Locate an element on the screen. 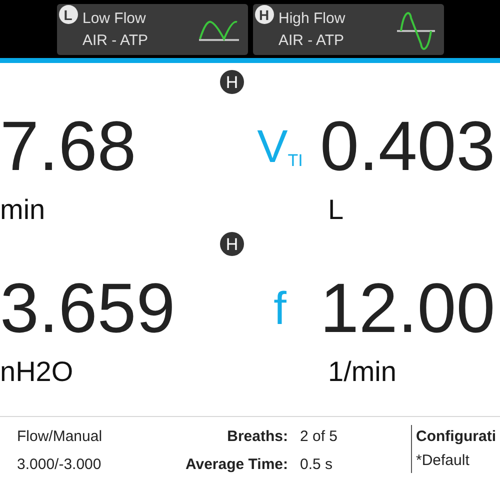 Image resolution: width=500 pixels, height=480 pixels. parameter-symbol: V$_{TI}$ is located at coordinates (280, 146).